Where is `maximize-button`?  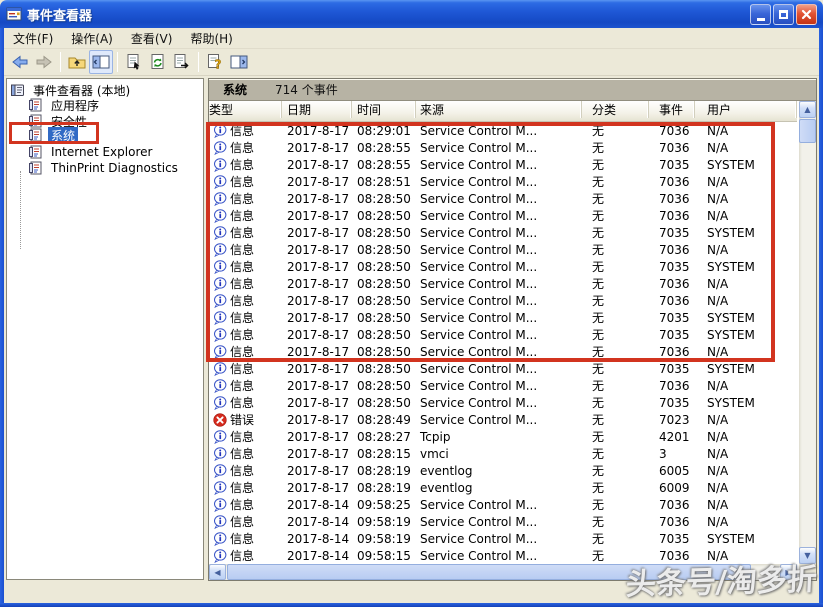
maximize-button is located at coordinates (783, 14).